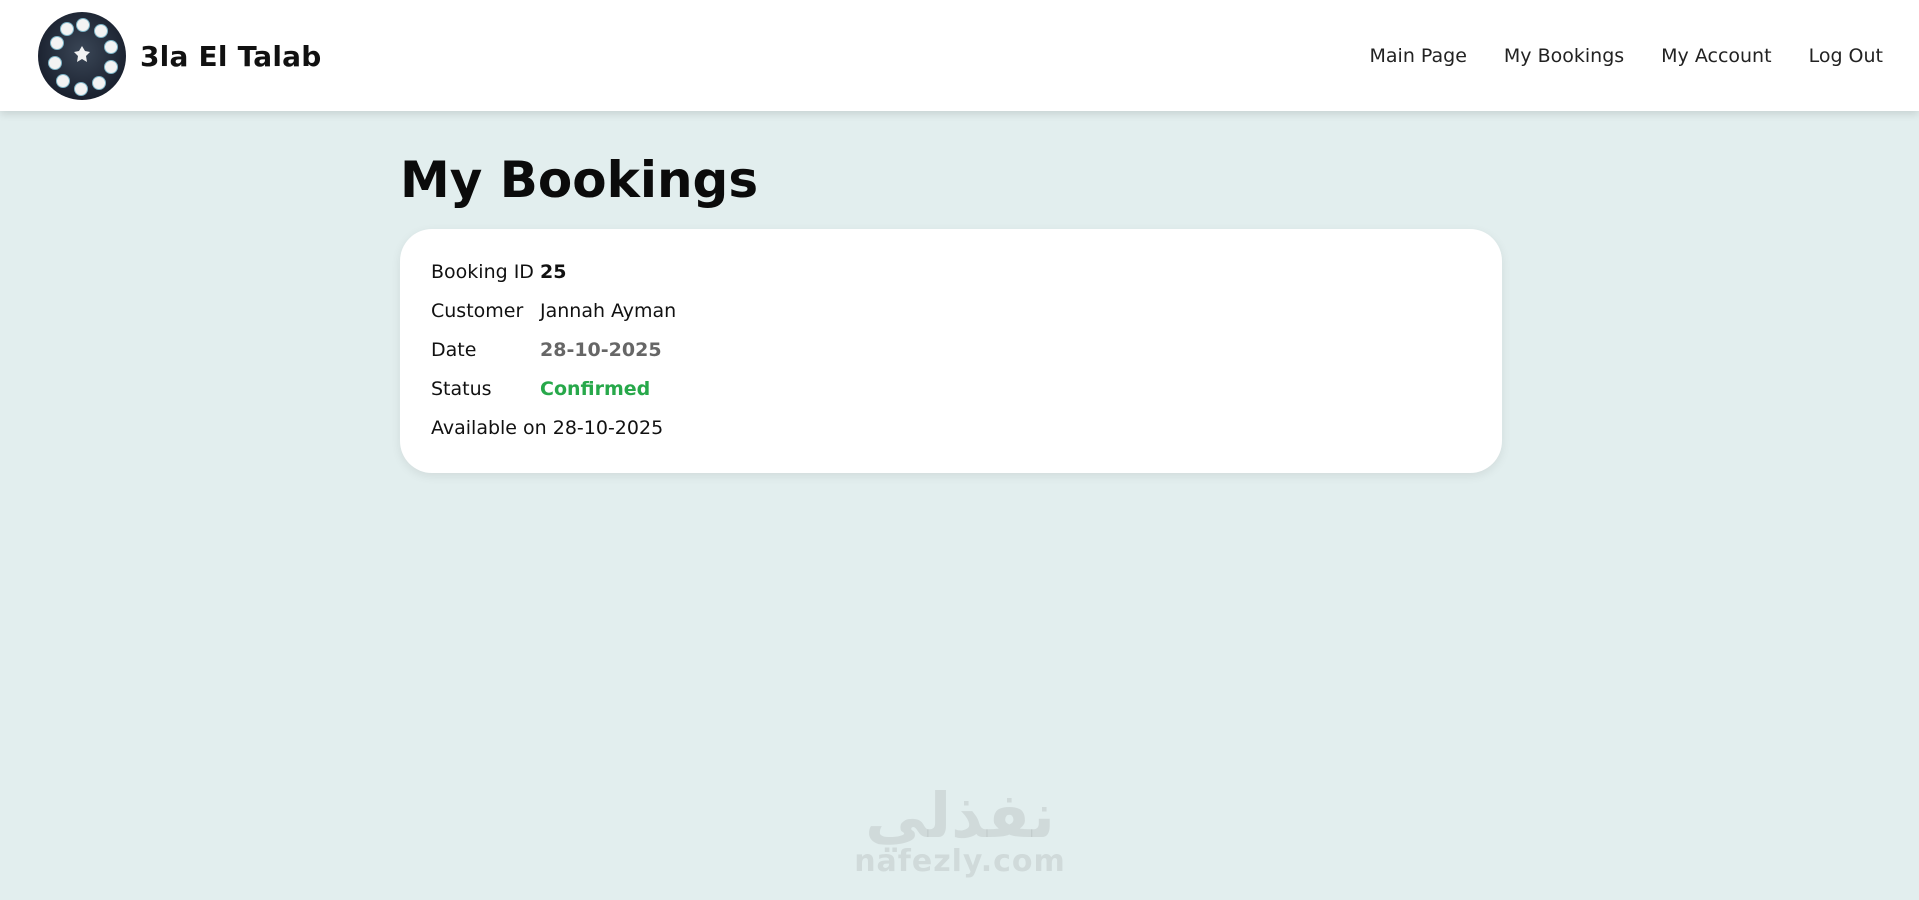  I want to click on availability-row: Available on 28-10-2025, so click(547, 428).